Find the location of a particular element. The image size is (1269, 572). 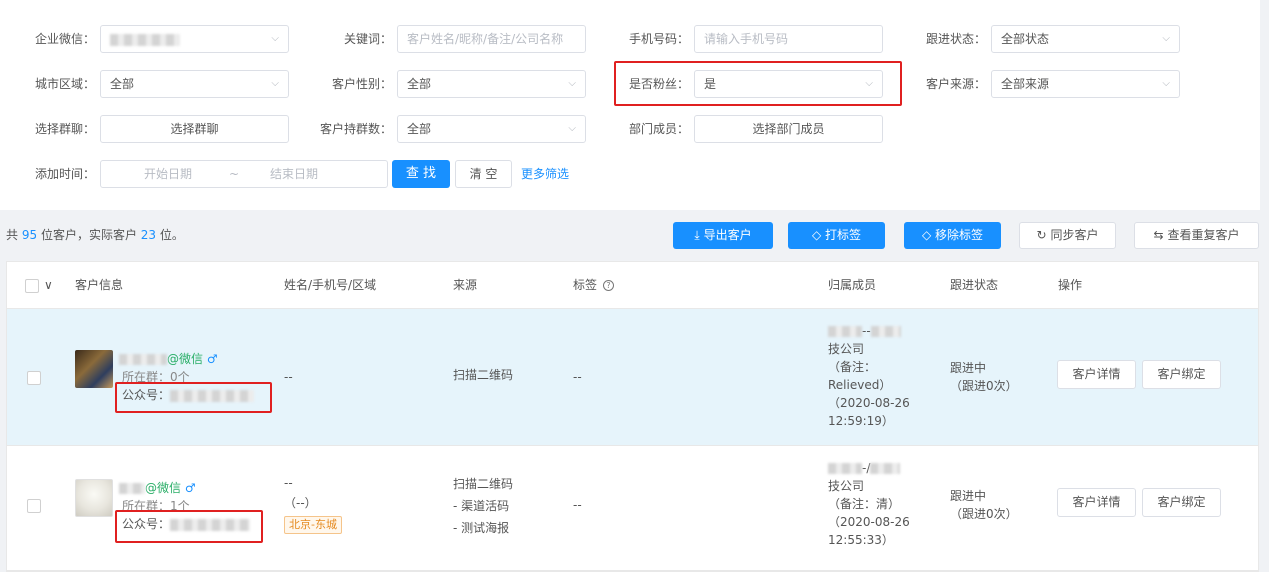

customer-summary: 共 95 位客户，实际客户 23 位。 is located at coordinates (95, 234).